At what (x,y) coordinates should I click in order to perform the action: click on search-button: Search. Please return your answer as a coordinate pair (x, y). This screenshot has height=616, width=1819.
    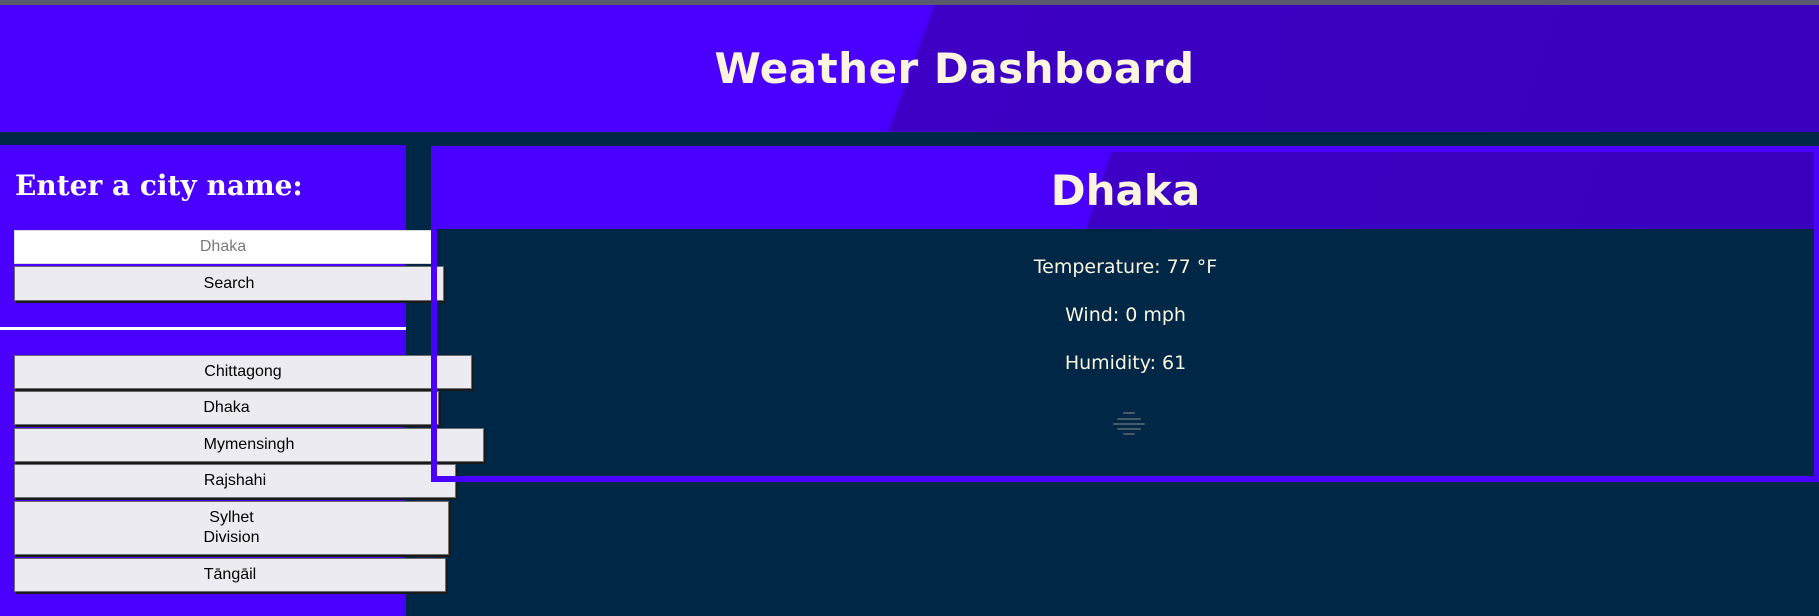
    Looking at the image, I should click on (229, 283).